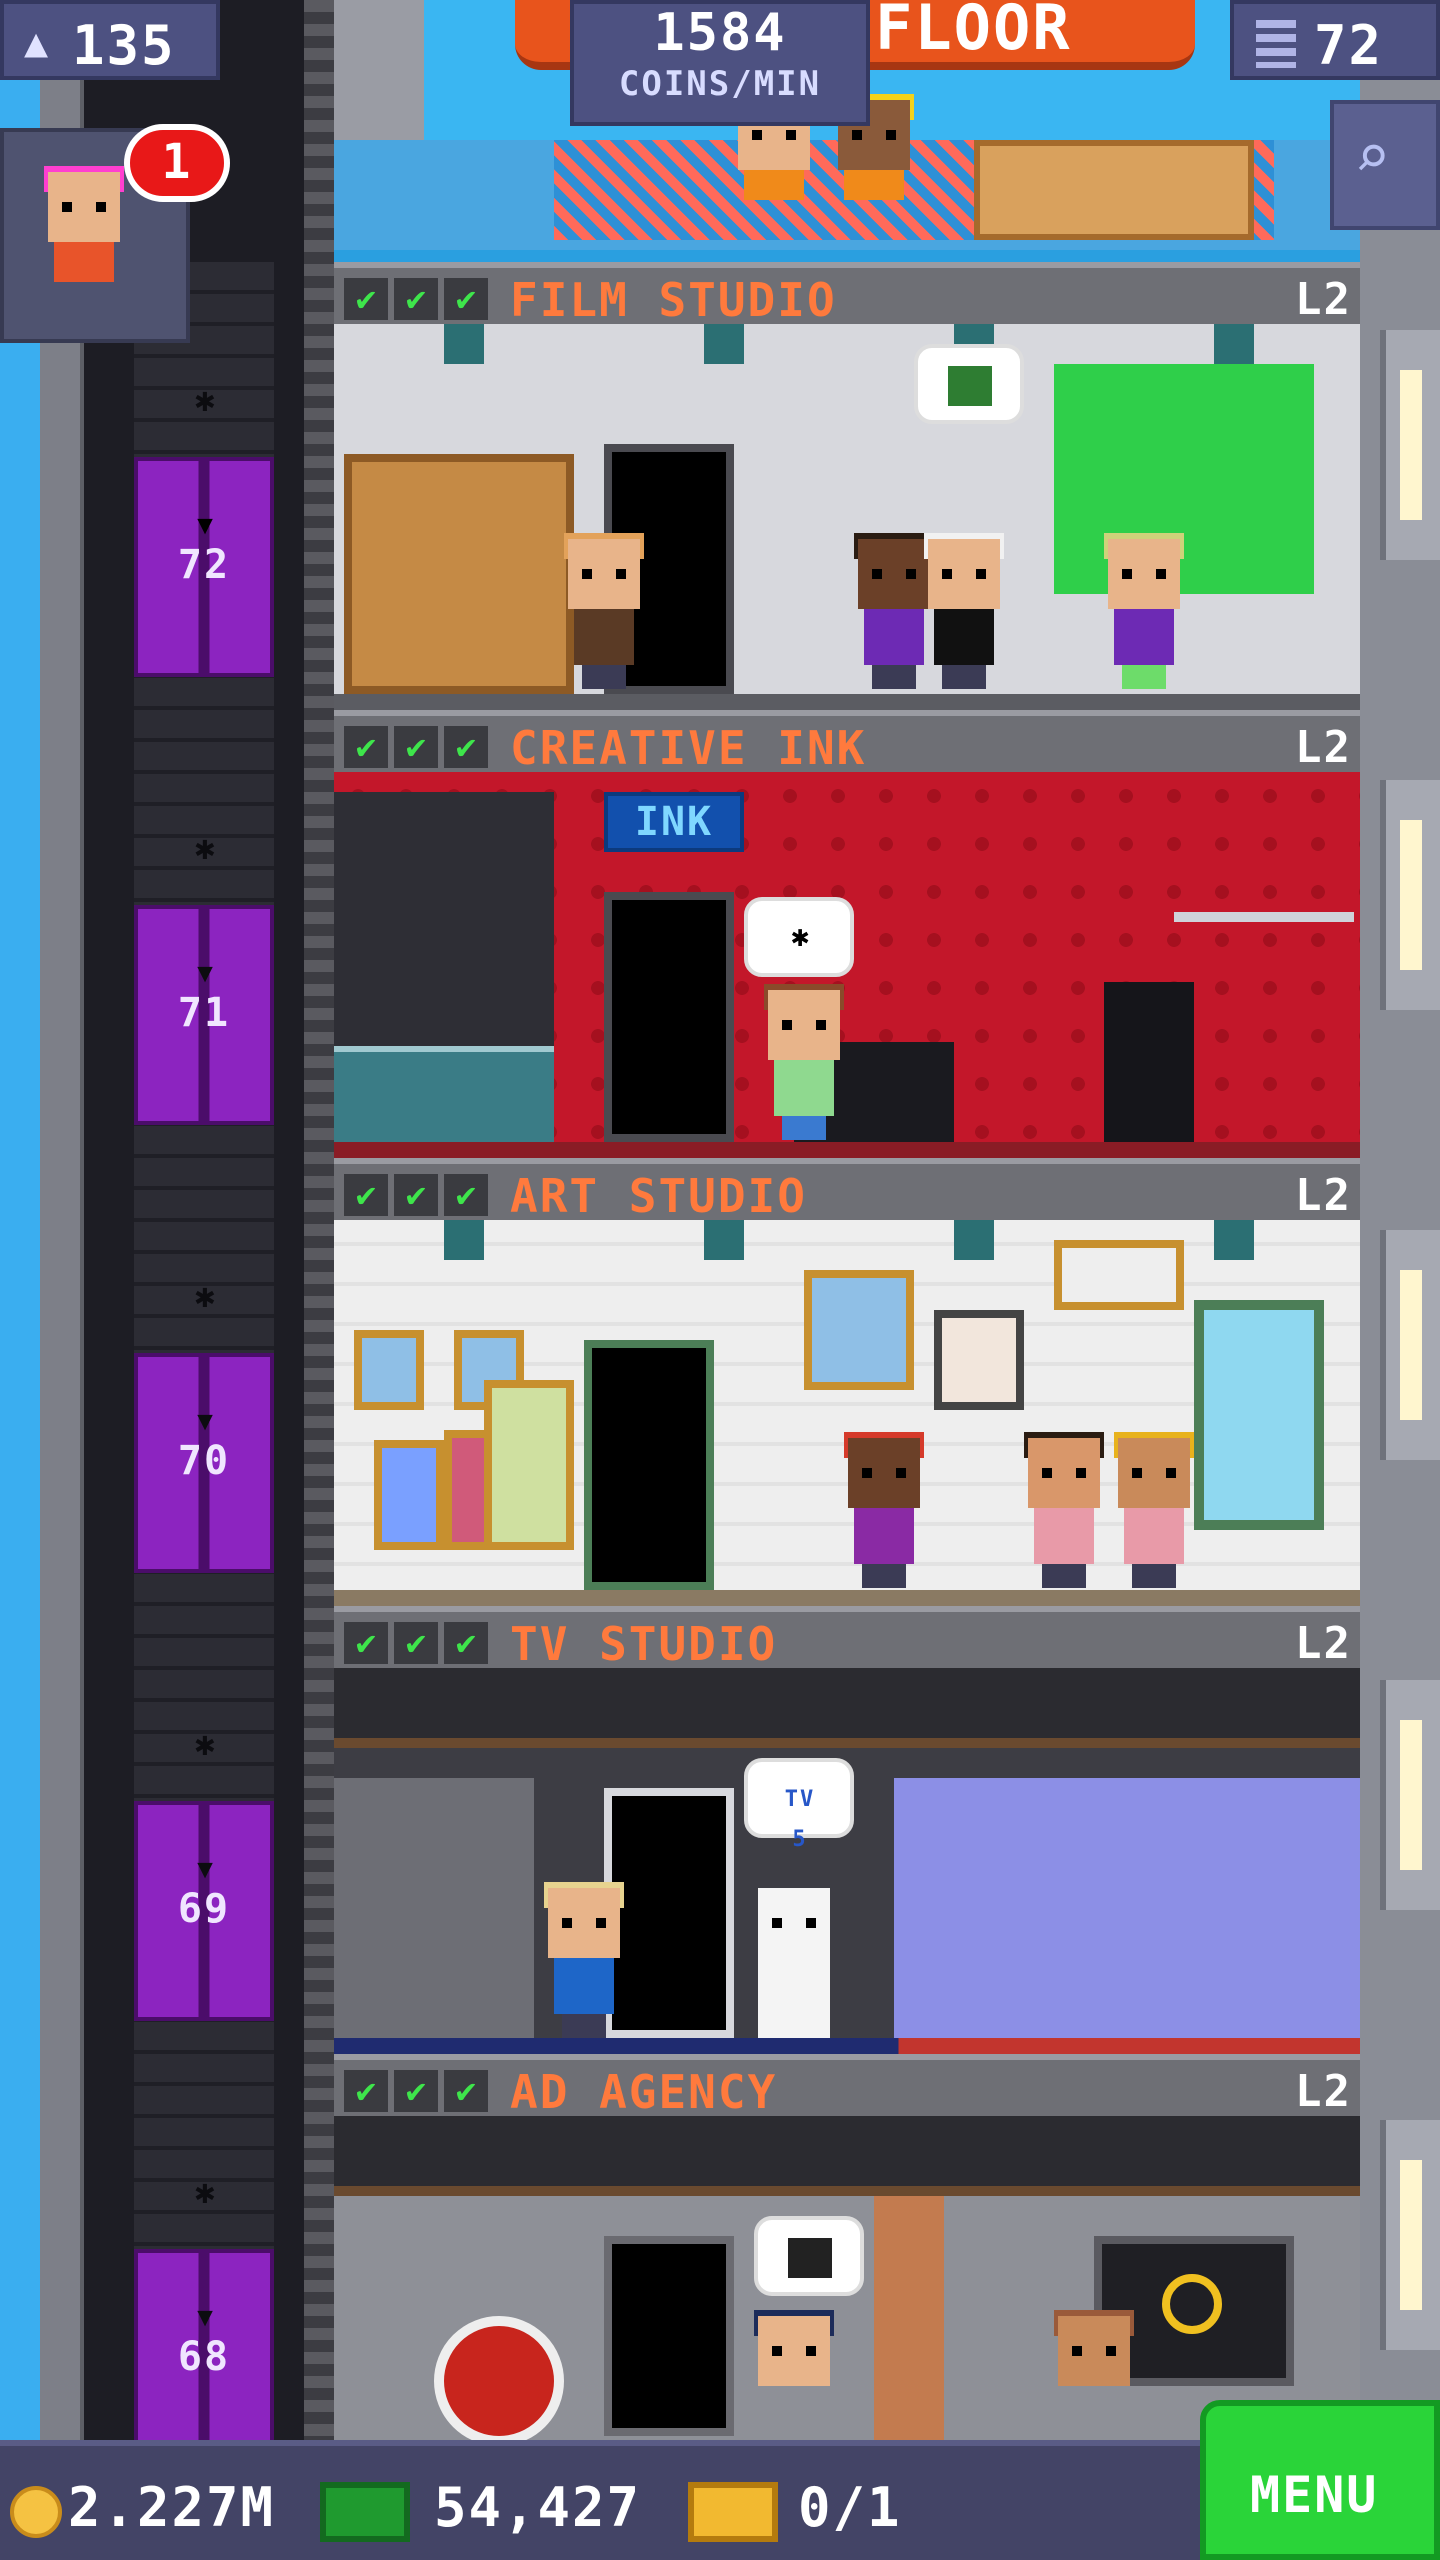  What do you see at coordinates (177, 163) in the screenshot?
I see `notification-badge: 1` at bounding box center [177, 163].